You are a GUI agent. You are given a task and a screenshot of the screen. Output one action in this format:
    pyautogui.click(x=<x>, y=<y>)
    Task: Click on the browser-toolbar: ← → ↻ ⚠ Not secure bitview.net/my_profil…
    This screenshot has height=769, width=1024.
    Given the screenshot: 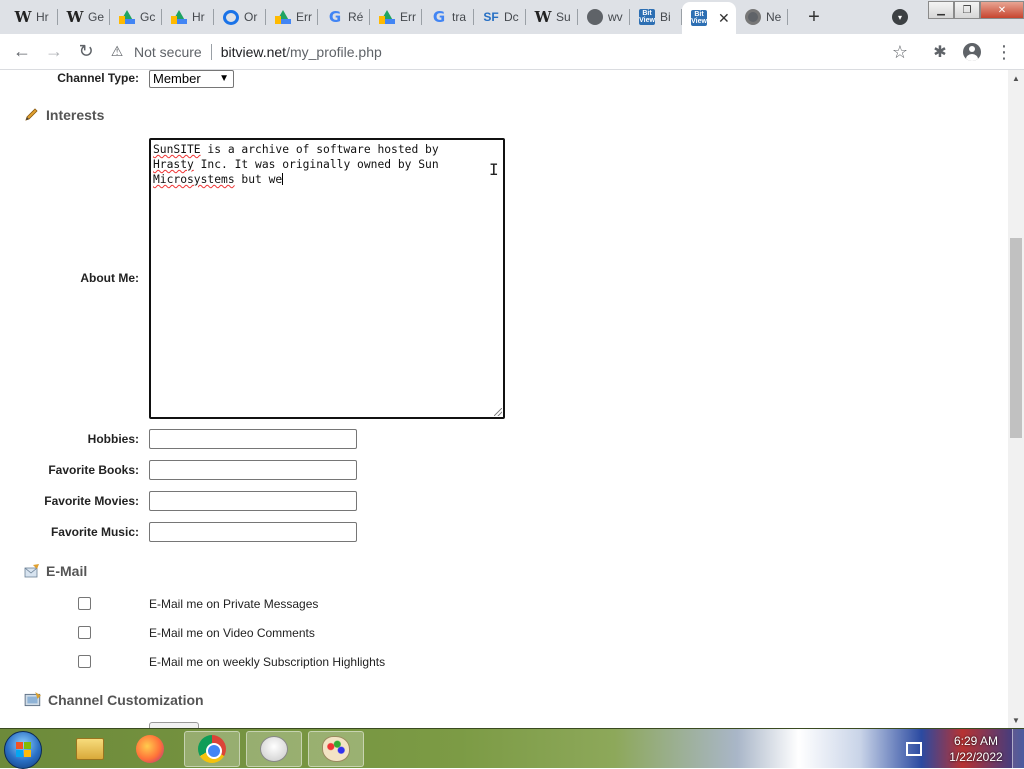 What is the action you would take?
    pyautogui.click(x=512, y=52)
    